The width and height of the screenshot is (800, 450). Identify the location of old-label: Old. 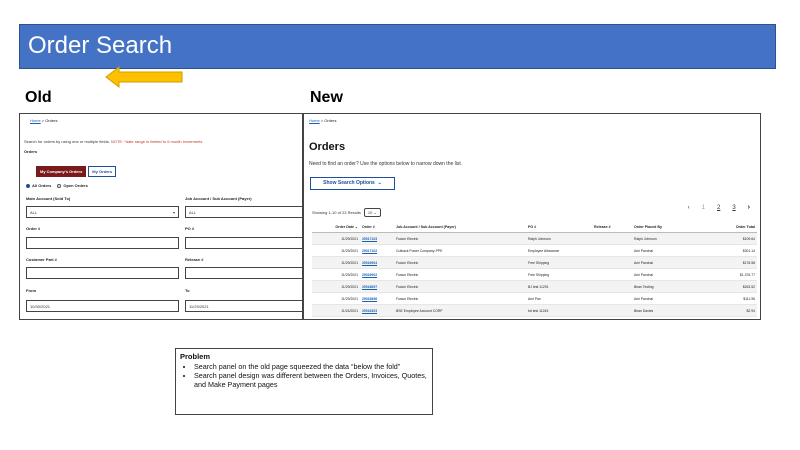
(38, 97).